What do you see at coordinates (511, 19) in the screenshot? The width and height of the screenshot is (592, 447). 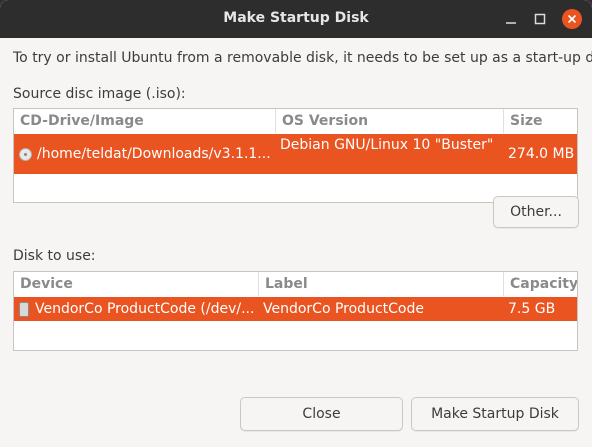 I see `minimize-button` at bounding box center [511, 19].